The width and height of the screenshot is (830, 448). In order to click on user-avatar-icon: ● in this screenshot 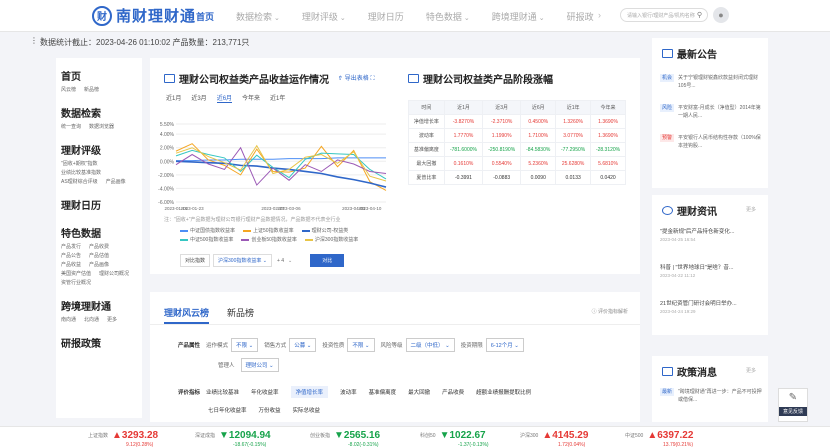, I will do `click(721, 15)`.